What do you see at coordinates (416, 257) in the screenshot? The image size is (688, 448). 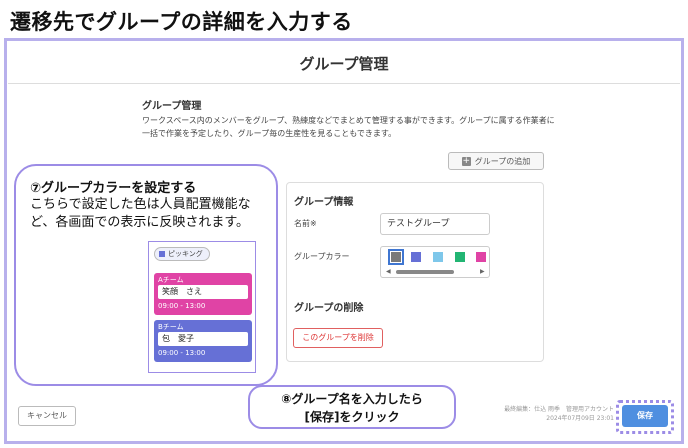 I see `color-swatch-blue` at bounding box center [416, 257].